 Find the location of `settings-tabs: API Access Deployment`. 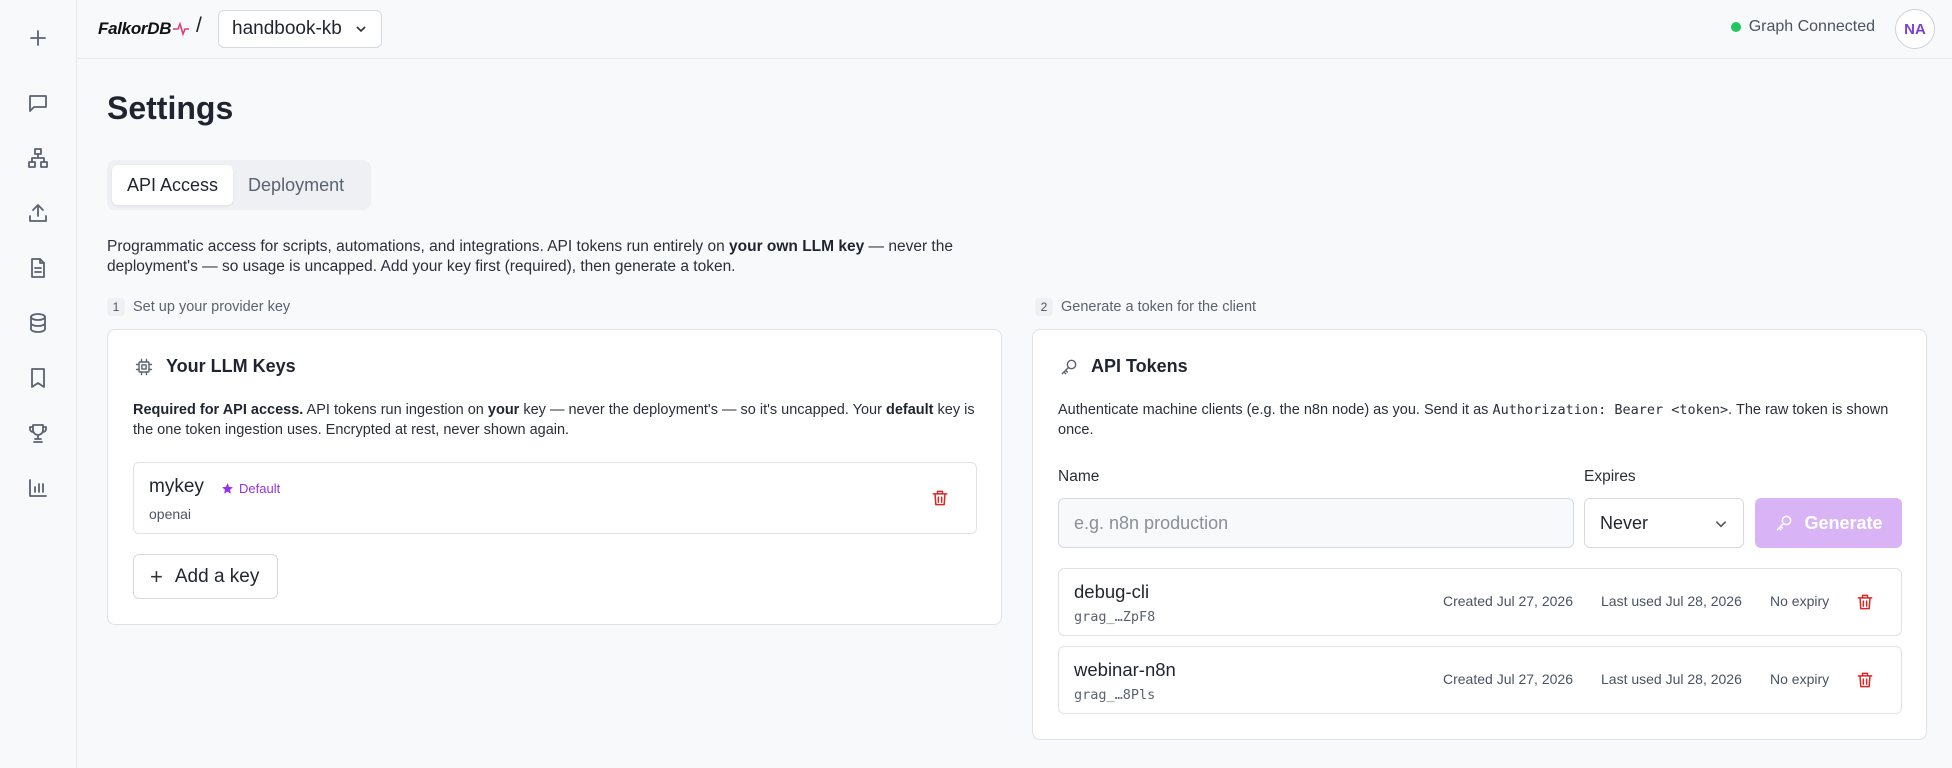

settings-tabs: API Access Deployment is located at coordinates (239, 185).